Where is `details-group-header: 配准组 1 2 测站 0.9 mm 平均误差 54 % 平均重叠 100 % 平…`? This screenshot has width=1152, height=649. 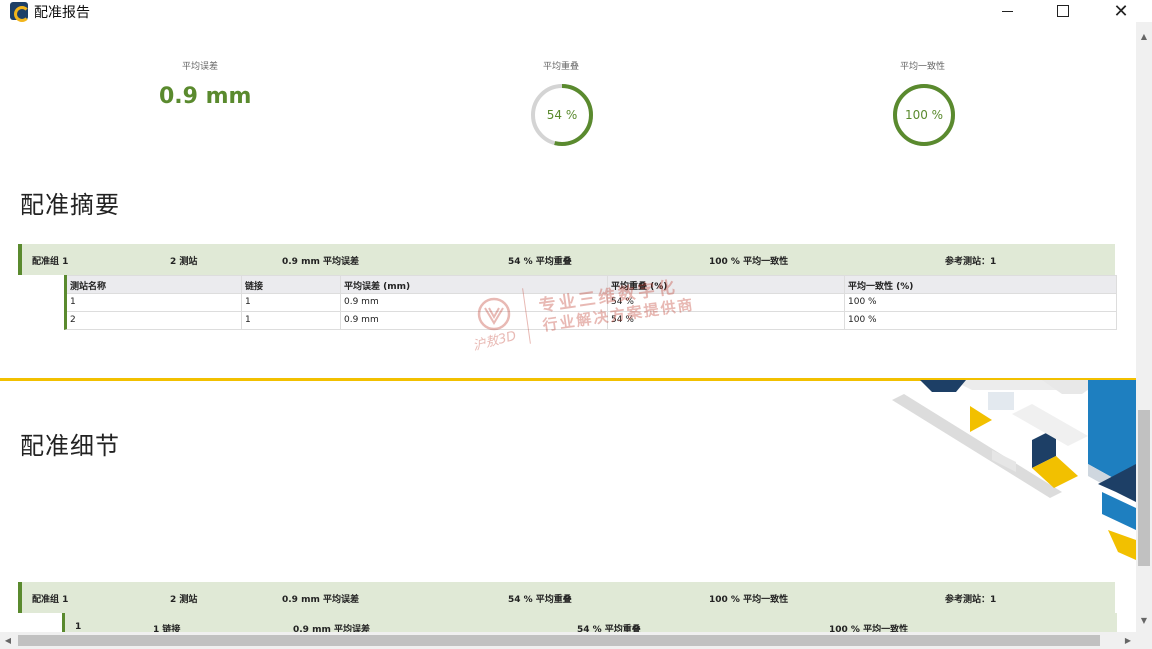 details-group-header: 配准组 1 2 测站 0.9 mm 平均误差 54 % 平均重叠 100 % 平… is located at coordinates (566, 597).